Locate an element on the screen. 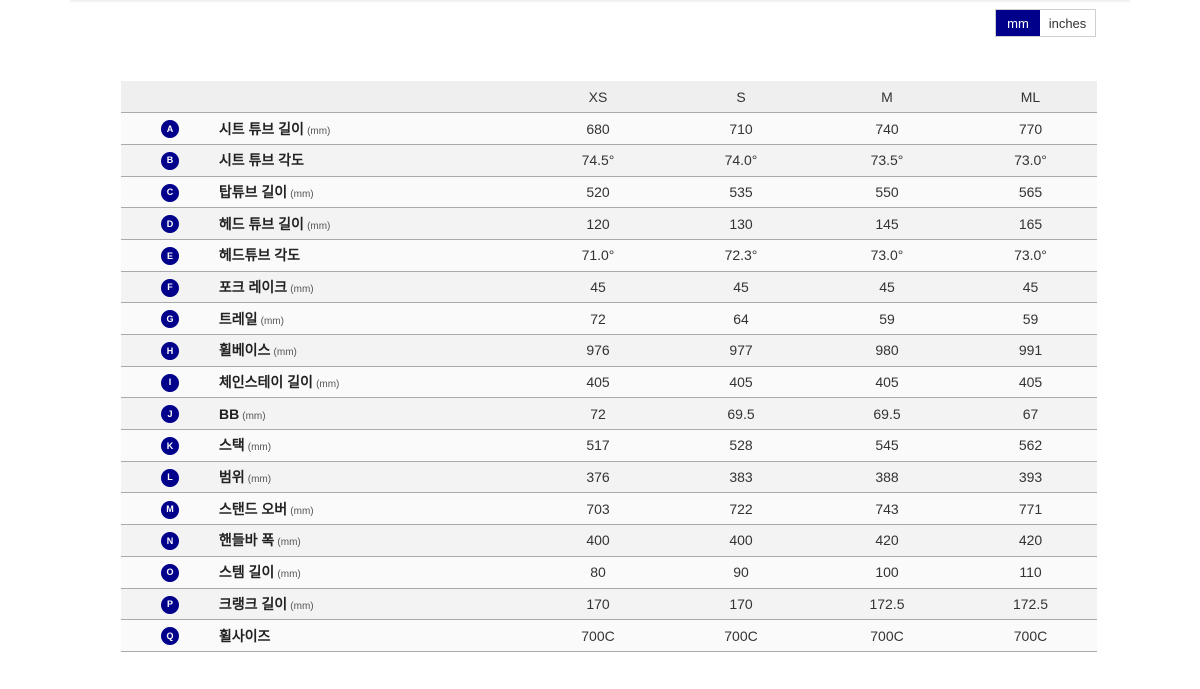  measurement-value-s: 535 is located at coordinates (741, 191).